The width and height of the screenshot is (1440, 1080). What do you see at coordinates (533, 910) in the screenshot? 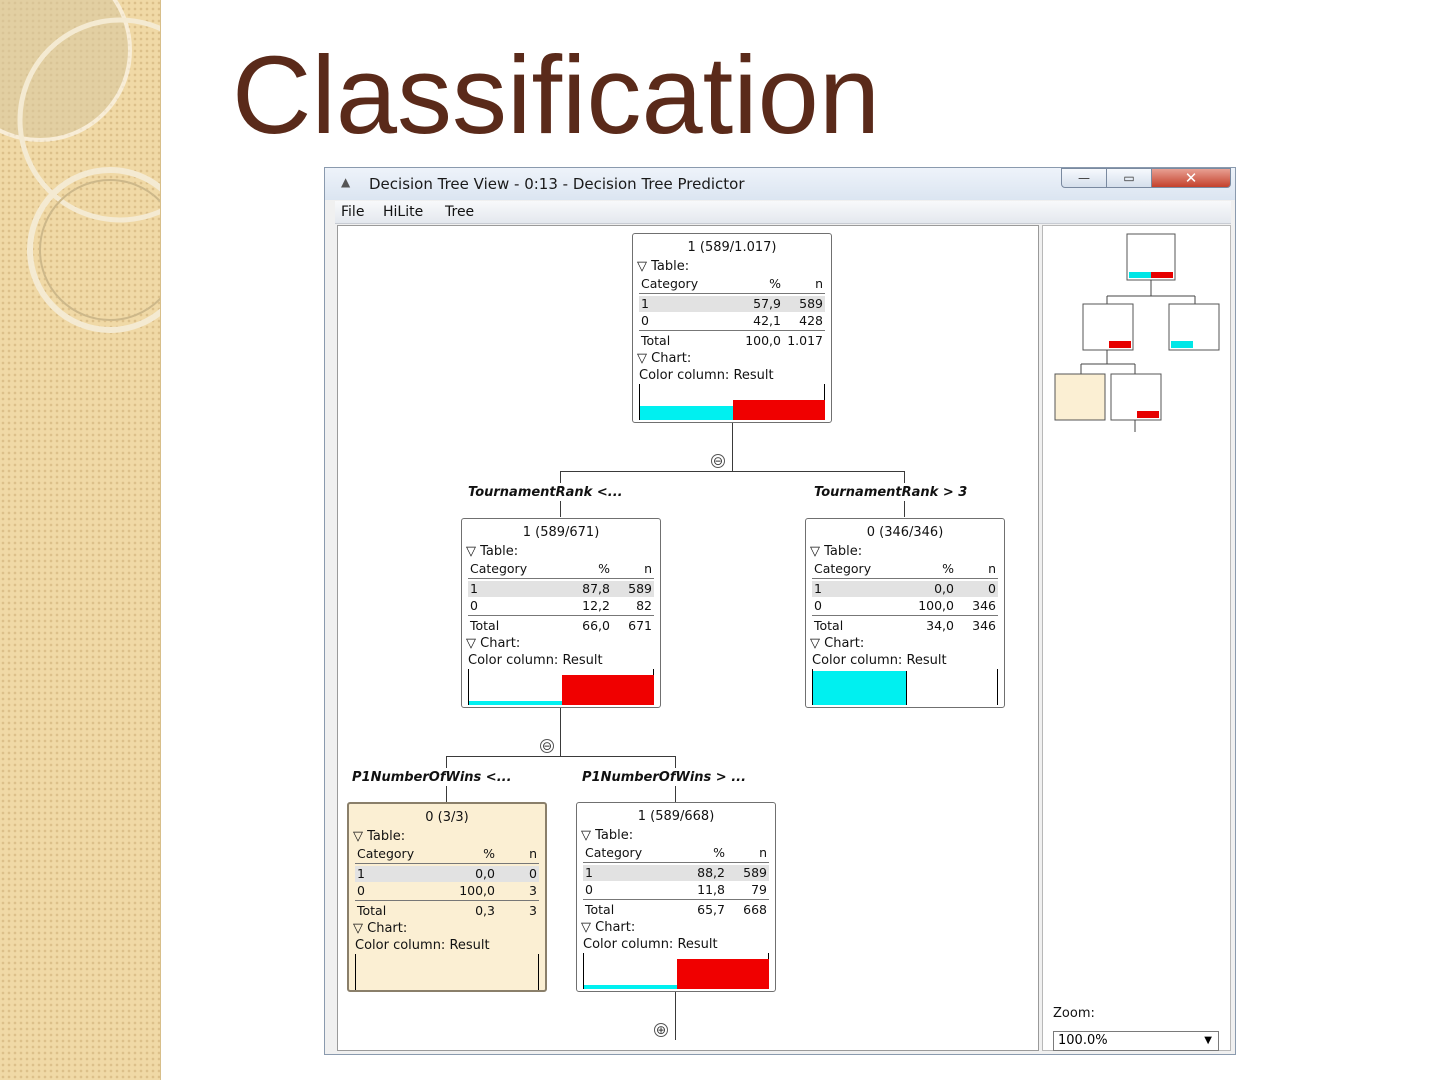
I see `total-n: 3` at bounding box center [533, 910].